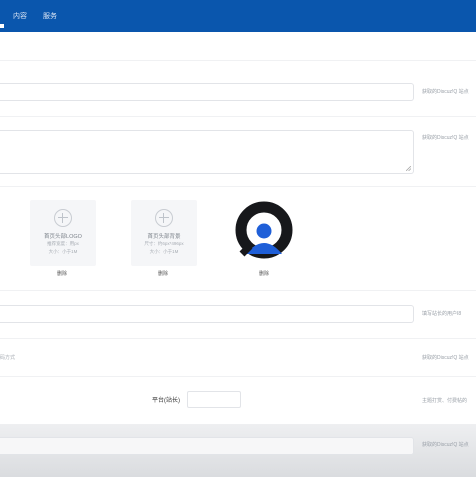 The height and width of the screenshot is (477, 476). Describe the element at coordinates (264, 273) in the screenshot. I see `delete-image-link: 删除` at that location.